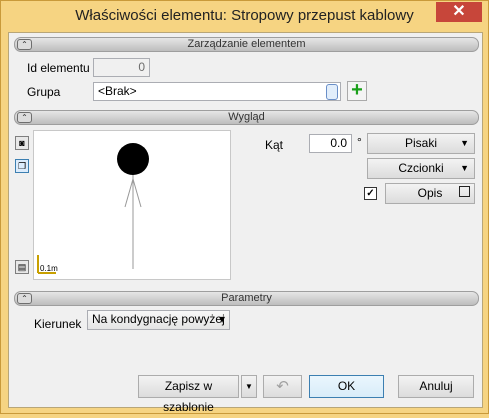 This screenshot has height=418, width=489. I want to click on pens-button: Pisaki ▼, so click(421, 143).